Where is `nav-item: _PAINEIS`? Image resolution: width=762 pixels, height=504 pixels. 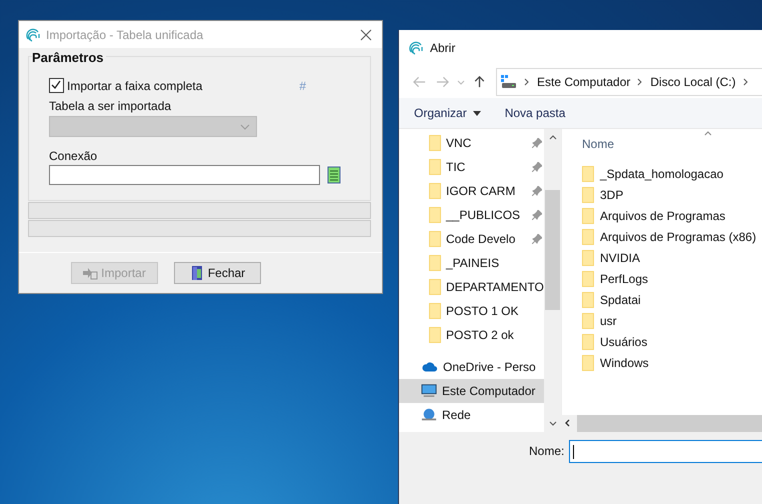 nav-item: _PAINEIS is located at coordinates (471, 263).